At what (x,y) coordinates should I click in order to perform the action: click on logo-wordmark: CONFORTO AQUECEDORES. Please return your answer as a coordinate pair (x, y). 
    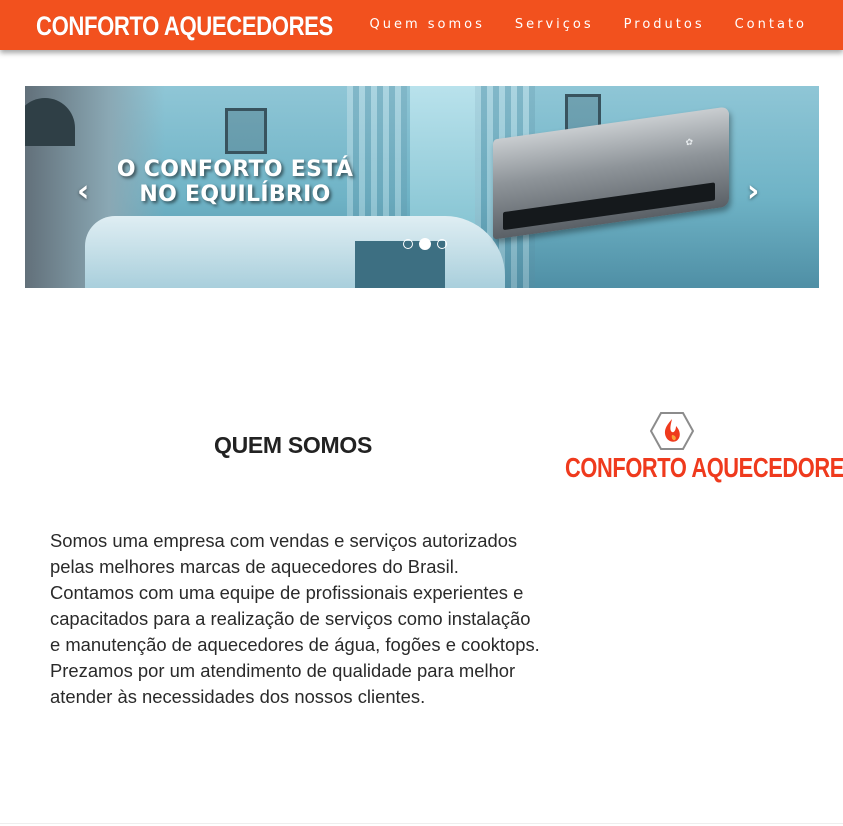
    Looking at the image, I should click on (704, 467).